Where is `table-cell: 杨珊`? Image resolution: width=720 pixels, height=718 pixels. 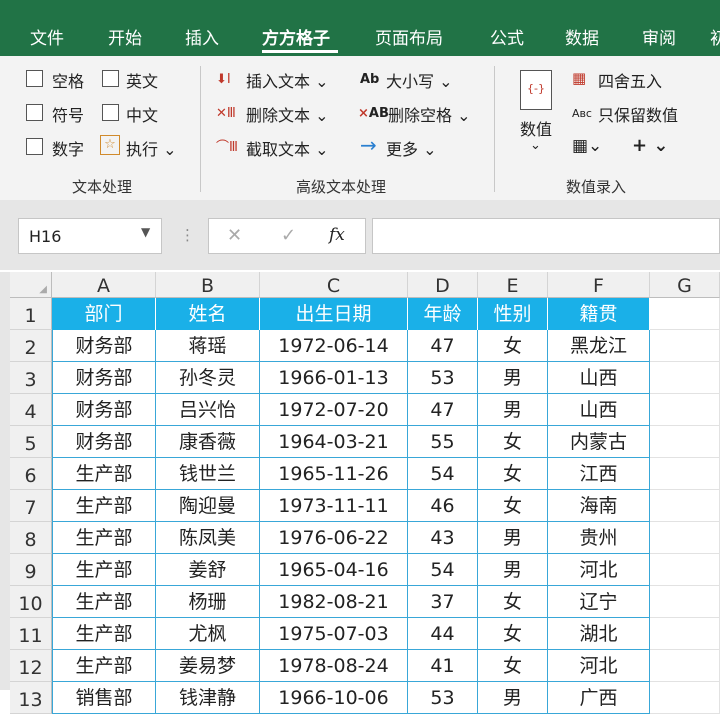
table-cell: 杨珊 is located at coordinates (208, 602).